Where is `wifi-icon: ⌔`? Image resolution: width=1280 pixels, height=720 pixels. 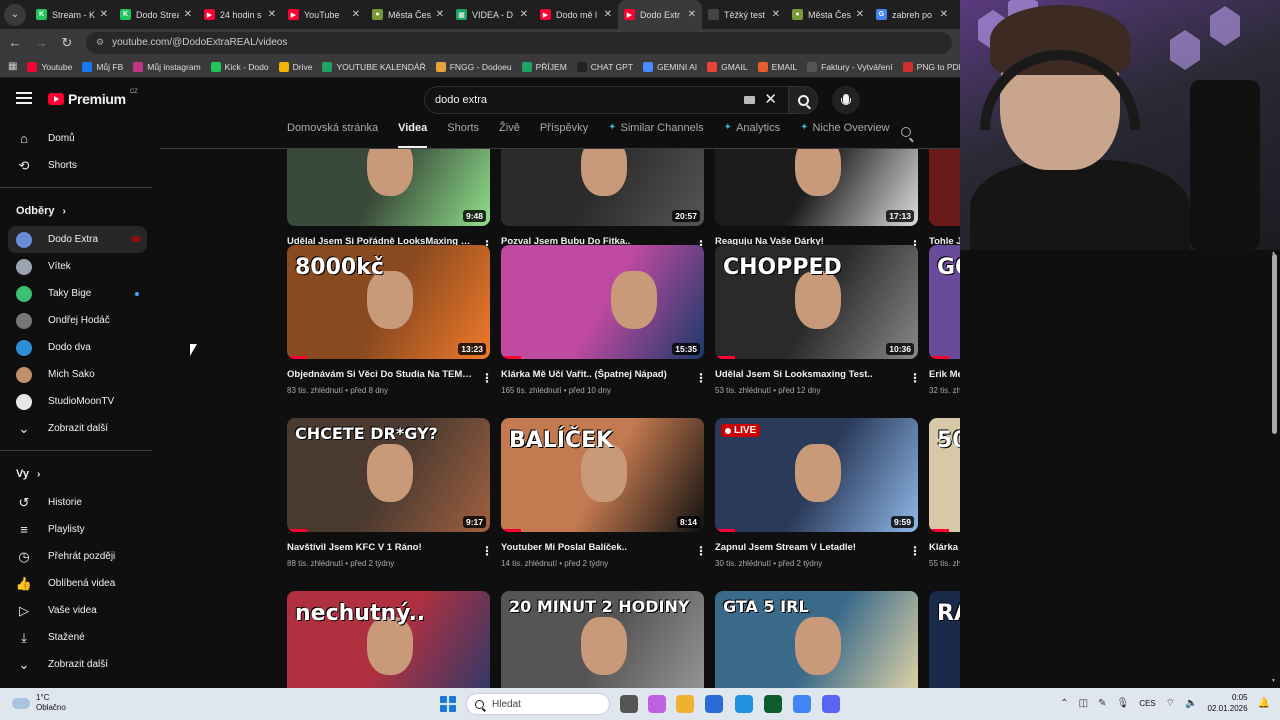
wifi-icon: ⌔ is located at coordinates (1170, 703).